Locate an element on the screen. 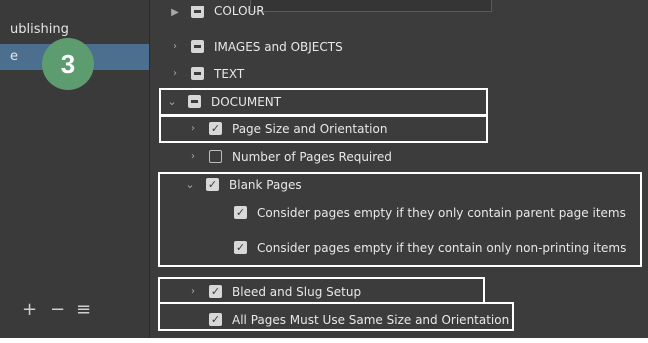 Image resolution: width=648 pixels, height=343 pixels. step-number-badge: 3 is located at coordinates (68, 64).